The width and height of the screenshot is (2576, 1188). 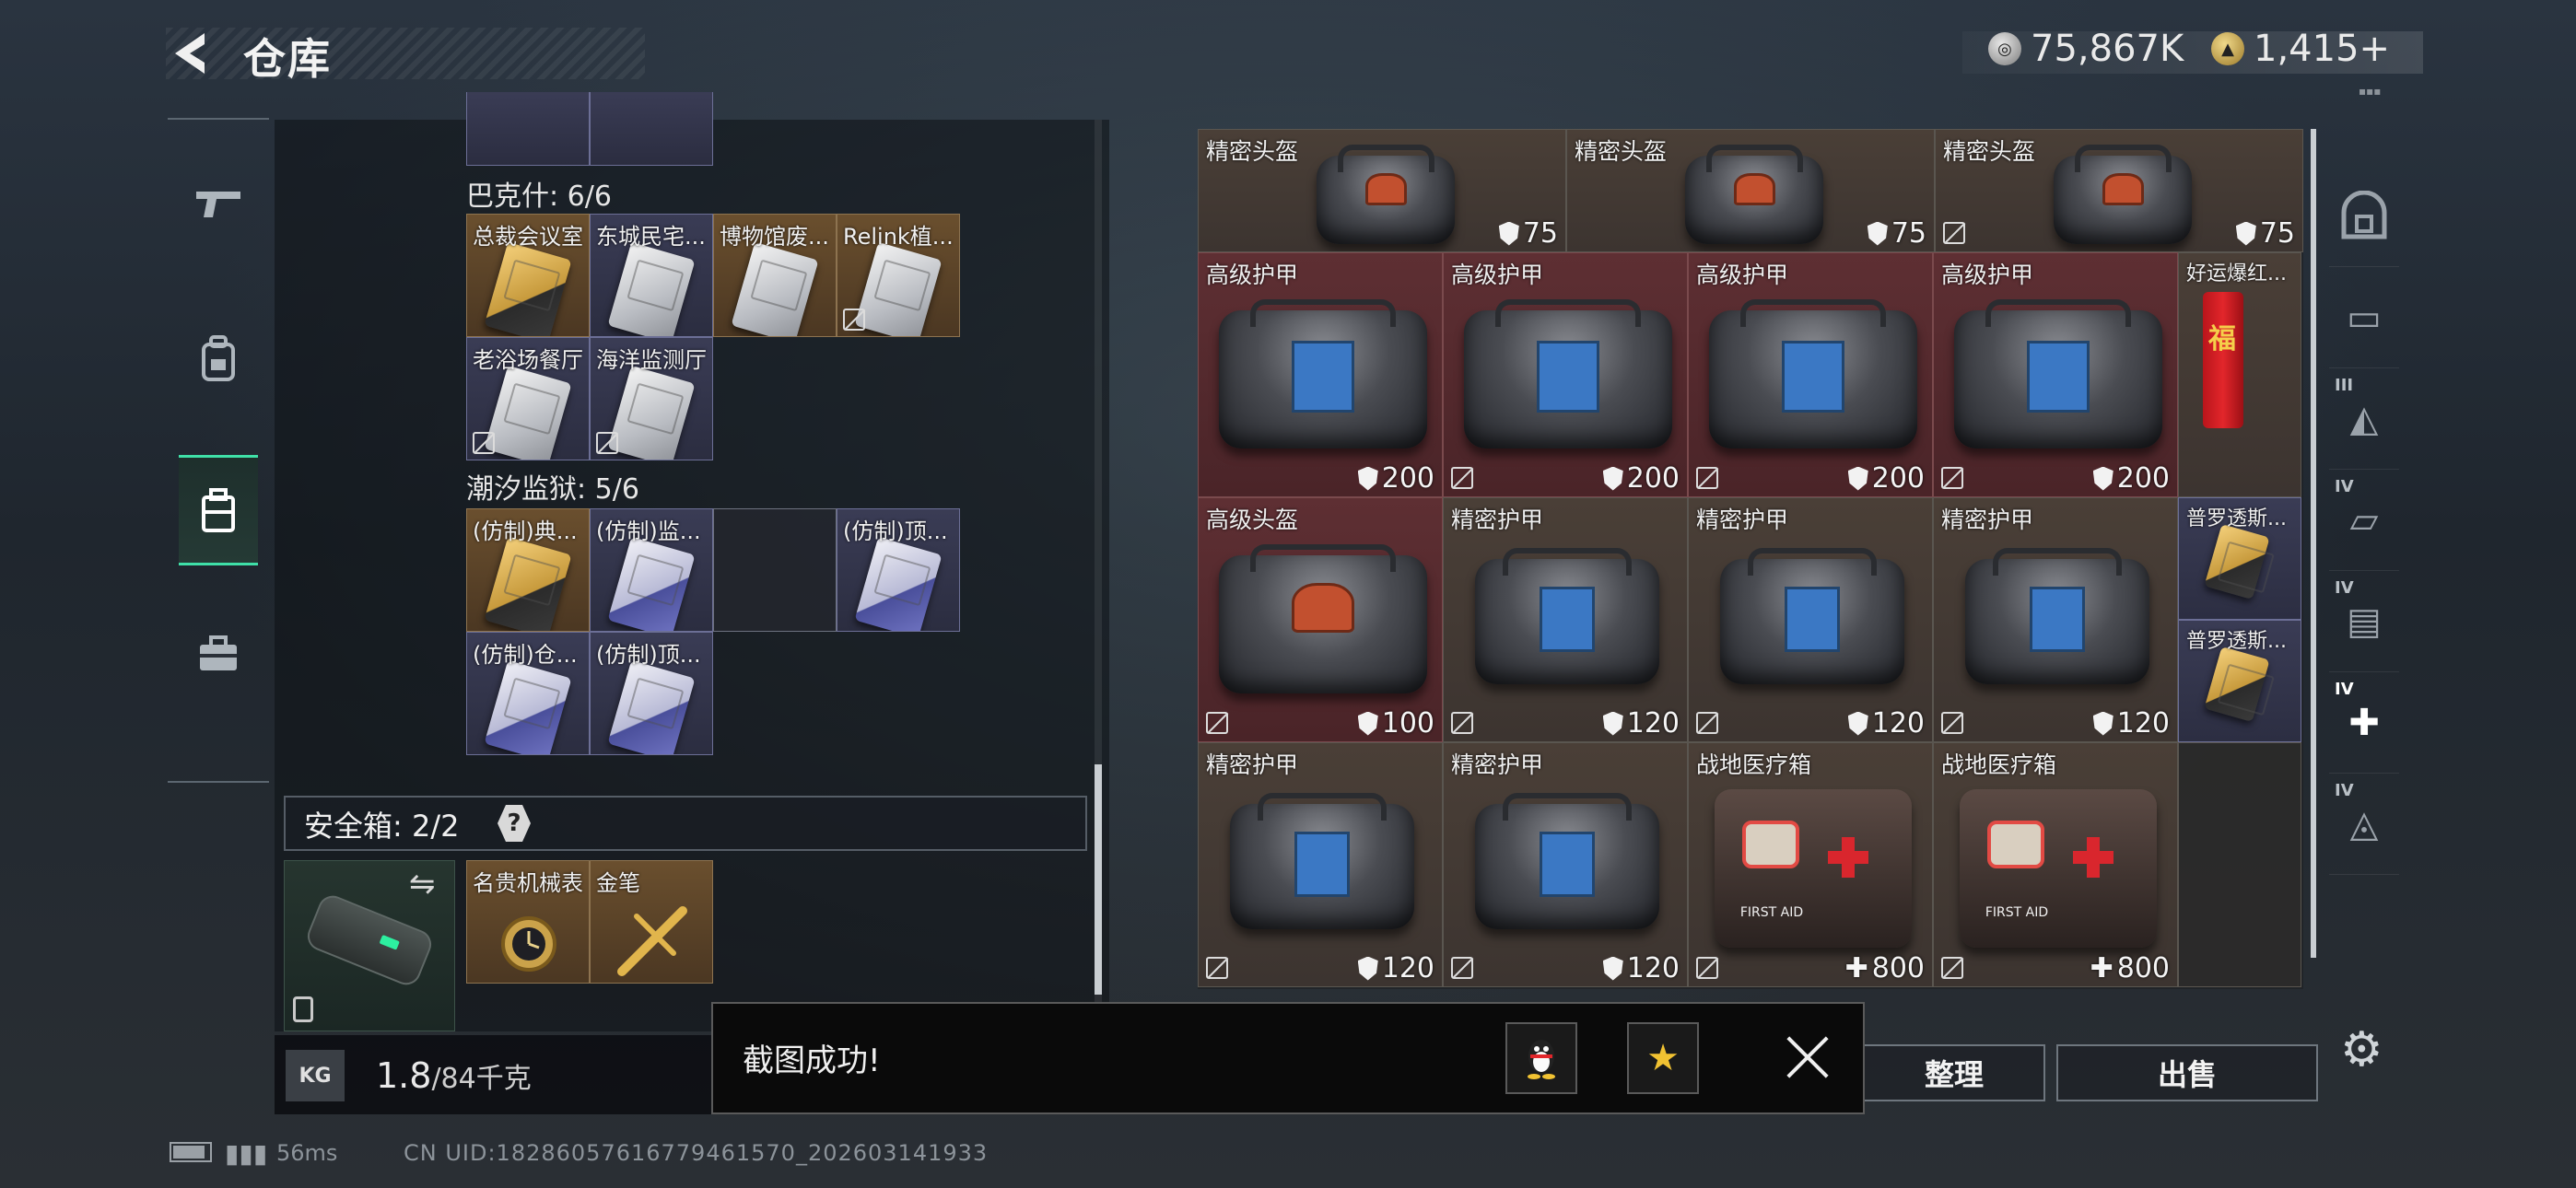 What do you see at coordinates (2364, 521) in the screenshot?
I see `stash-tab-3: IV ▱` at bounding box center [2364, 521].